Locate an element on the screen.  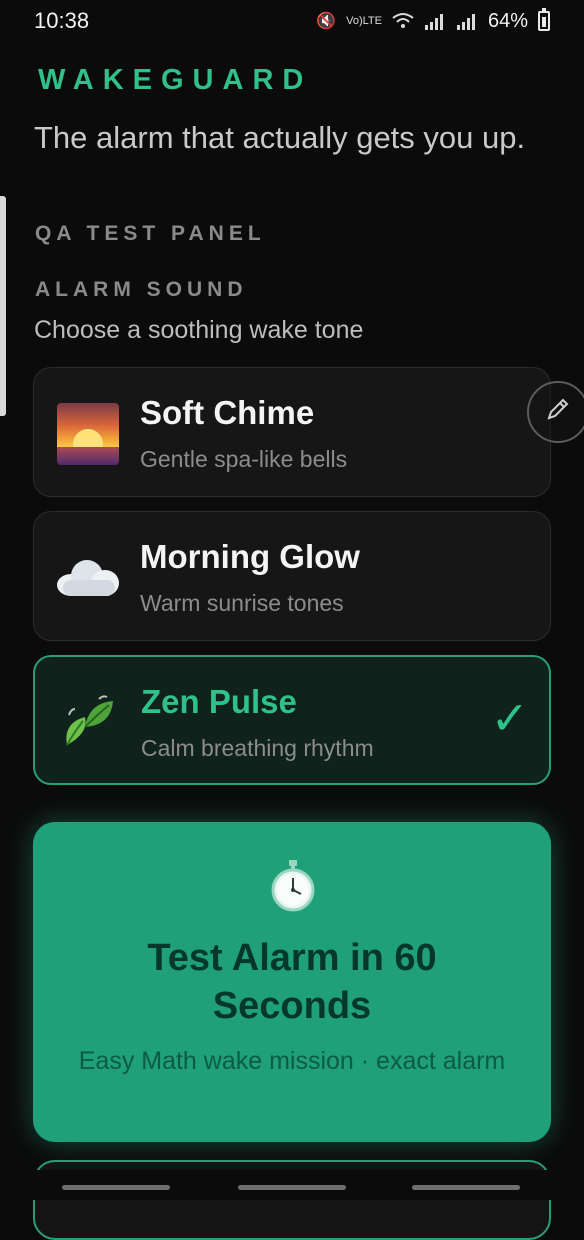
stopwatch-icon is located at coordinates (293, 886).